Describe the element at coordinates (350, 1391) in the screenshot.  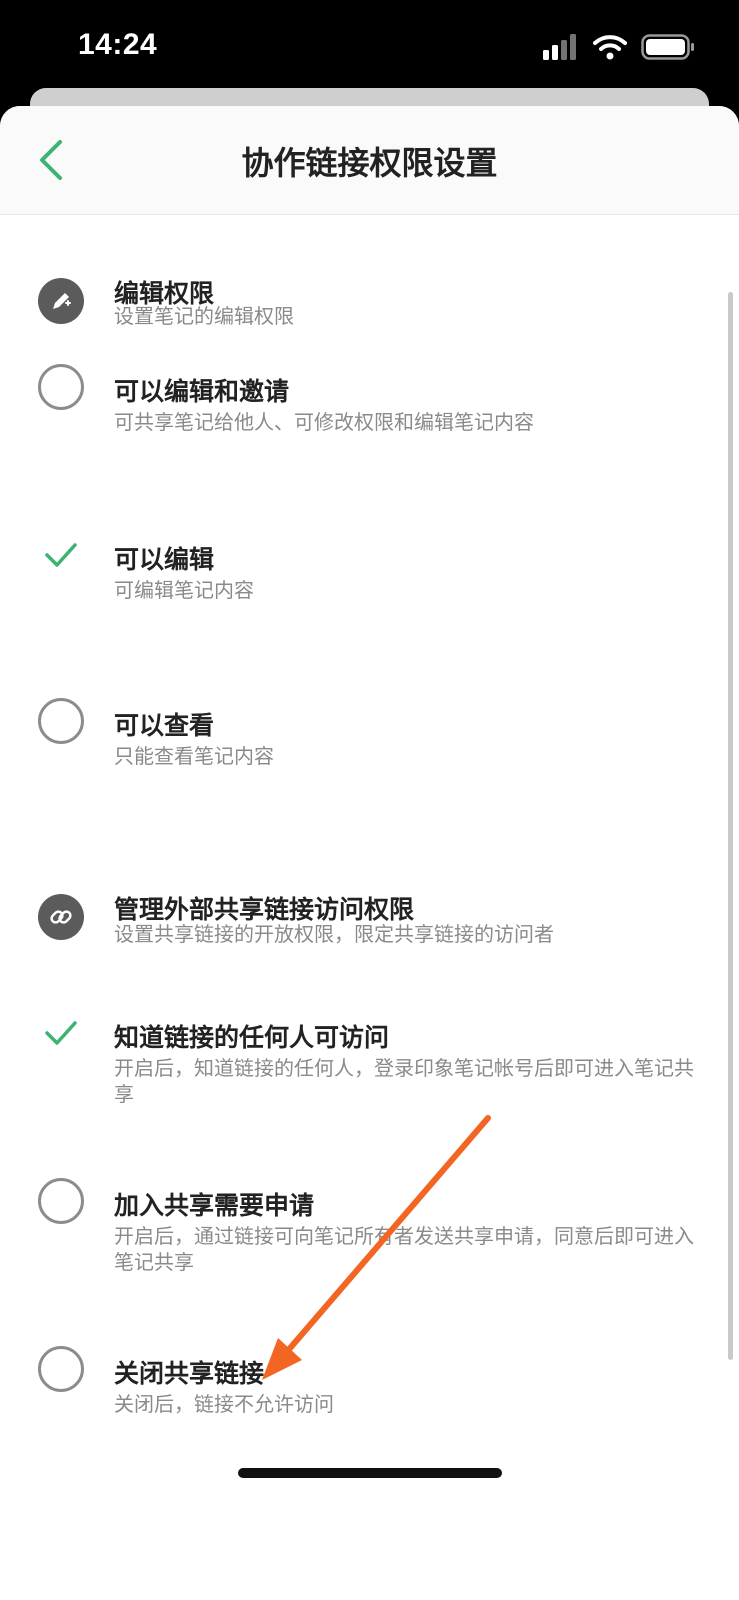
I see `option-close-share-link: 关闭共享链接 关闭后，链接不允许访问` at that location.